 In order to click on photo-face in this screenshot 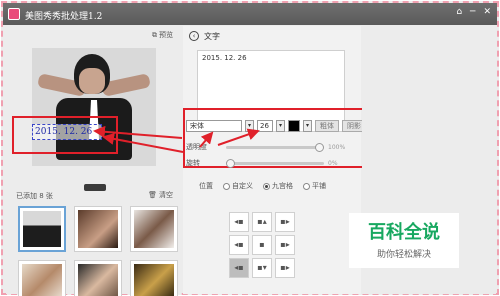, I will do `click(92, 81)`.